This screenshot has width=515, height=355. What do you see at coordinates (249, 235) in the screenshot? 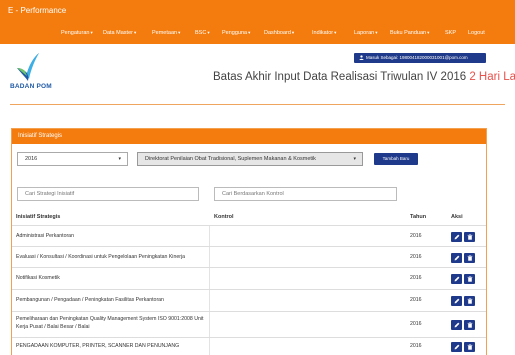
I see `table-row: Administrasi Perkantoran 2016` at bounding box center [249, 235].